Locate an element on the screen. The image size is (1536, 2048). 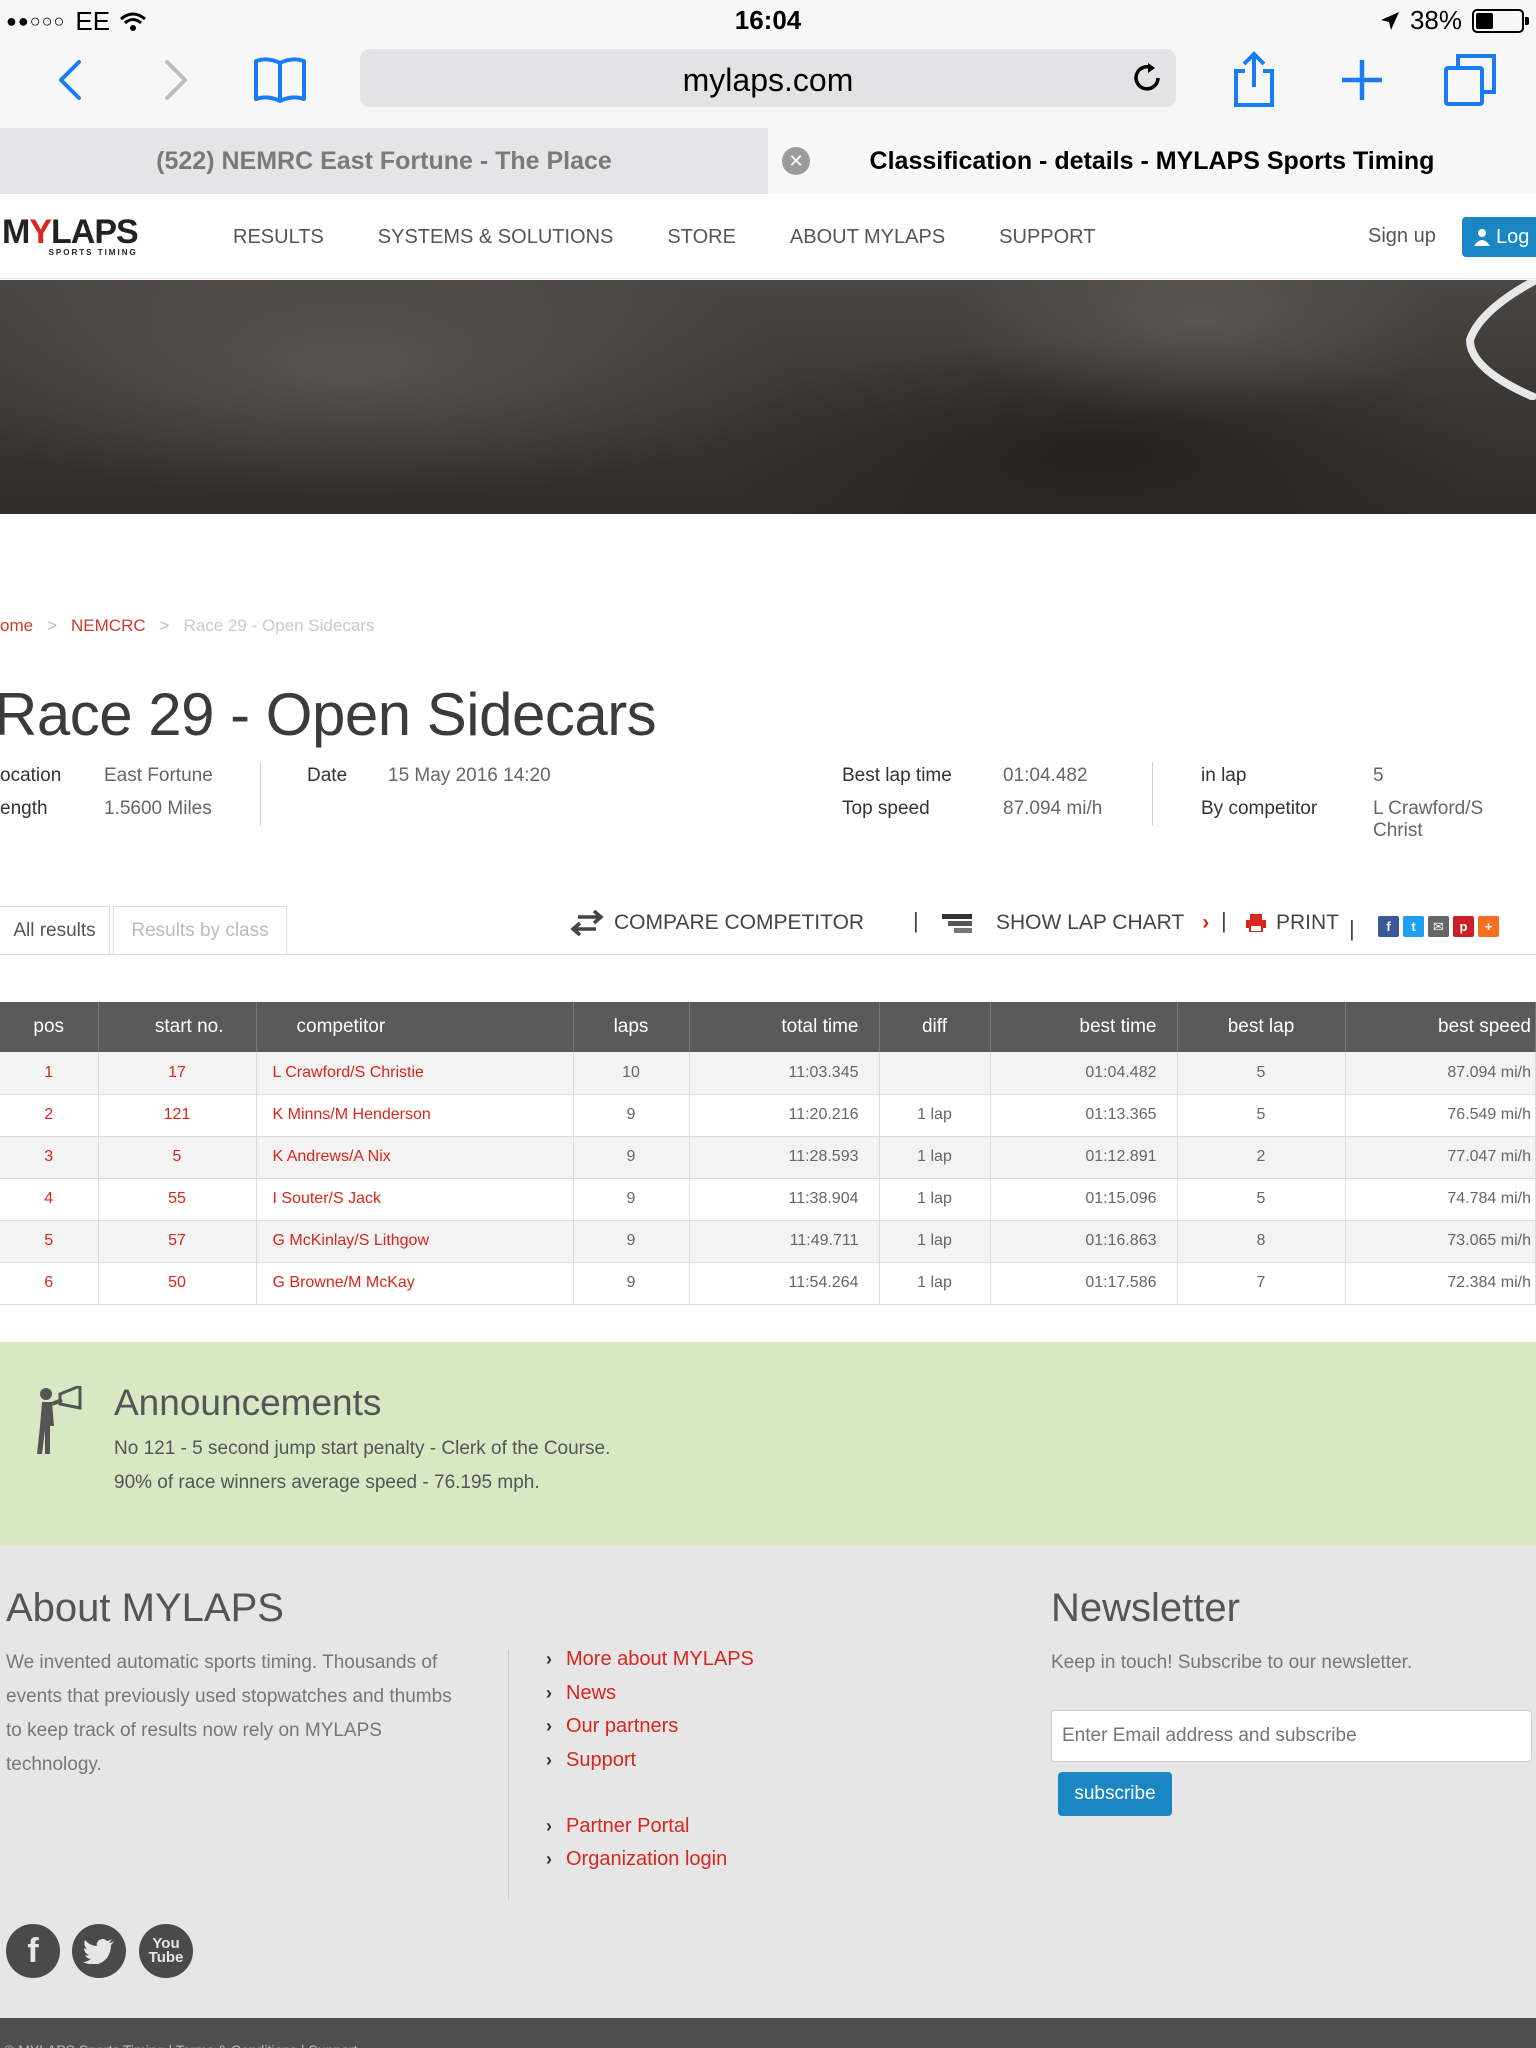
column-header-best-lap: best lap is located at coordinates (1261, 1027).